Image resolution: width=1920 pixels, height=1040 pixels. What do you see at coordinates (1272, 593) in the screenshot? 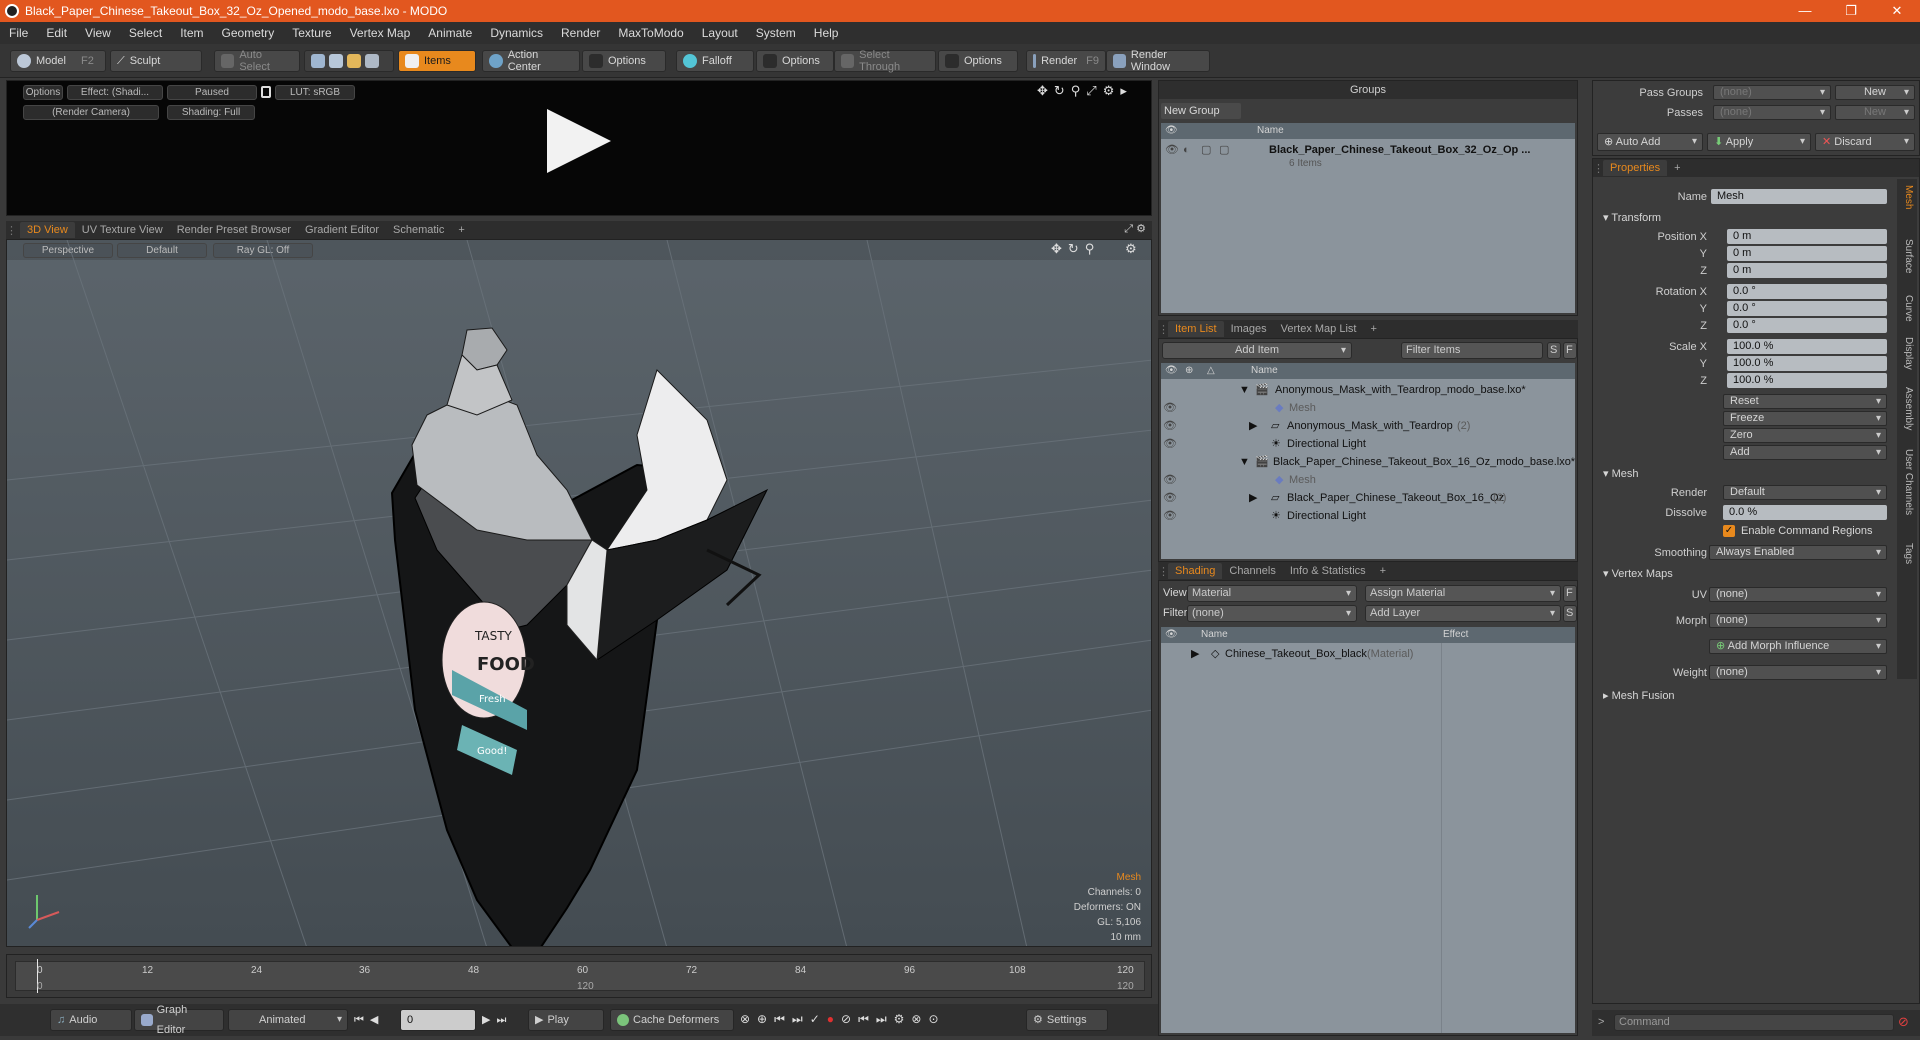
I see `view-dropdown: Material` at bounding box center [1272, 593].